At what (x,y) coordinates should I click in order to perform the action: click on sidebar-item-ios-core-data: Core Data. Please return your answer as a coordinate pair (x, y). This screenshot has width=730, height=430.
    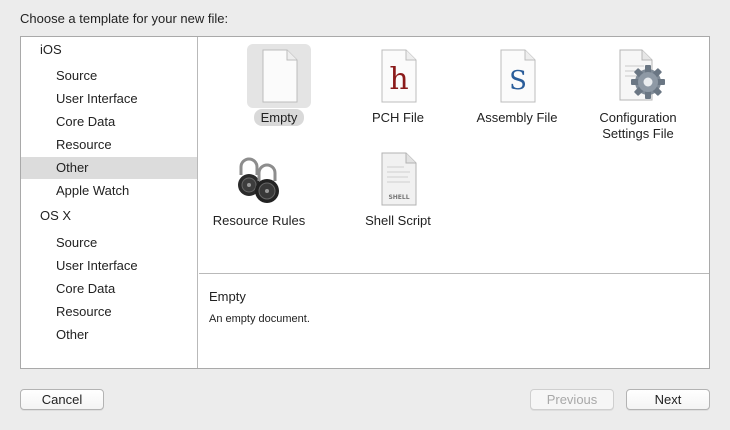
    Looking at the image, I should click on (109, 122).